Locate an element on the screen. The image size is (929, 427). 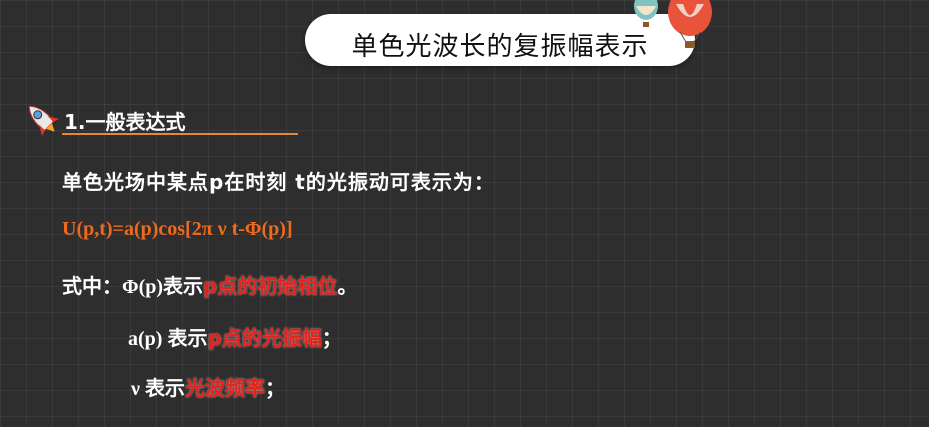
heading-underline is located at coordinates (180, 134).